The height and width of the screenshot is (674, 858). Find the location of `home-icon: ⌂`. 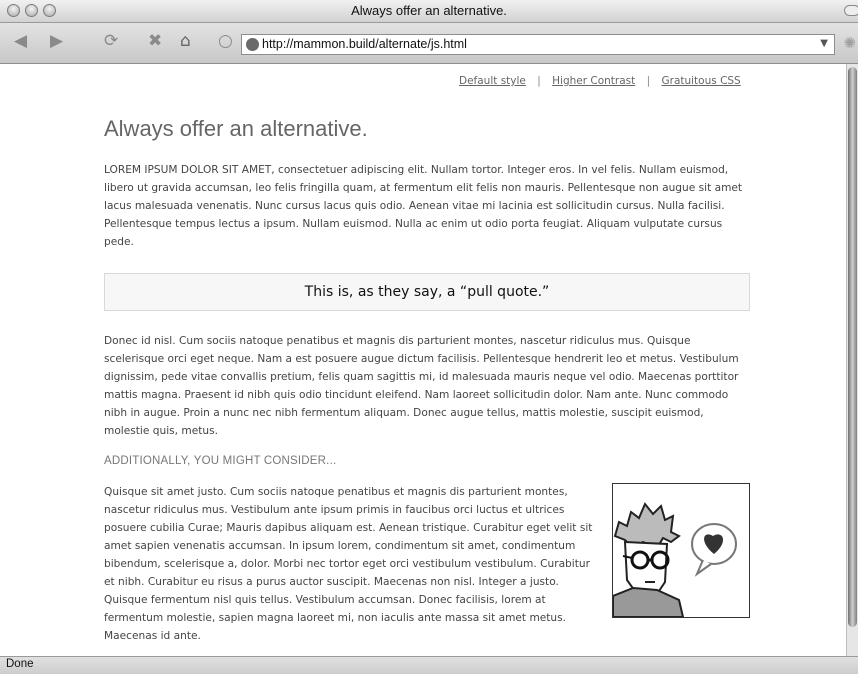

home-icon: ⌂ is located at coordinates (185, 41).